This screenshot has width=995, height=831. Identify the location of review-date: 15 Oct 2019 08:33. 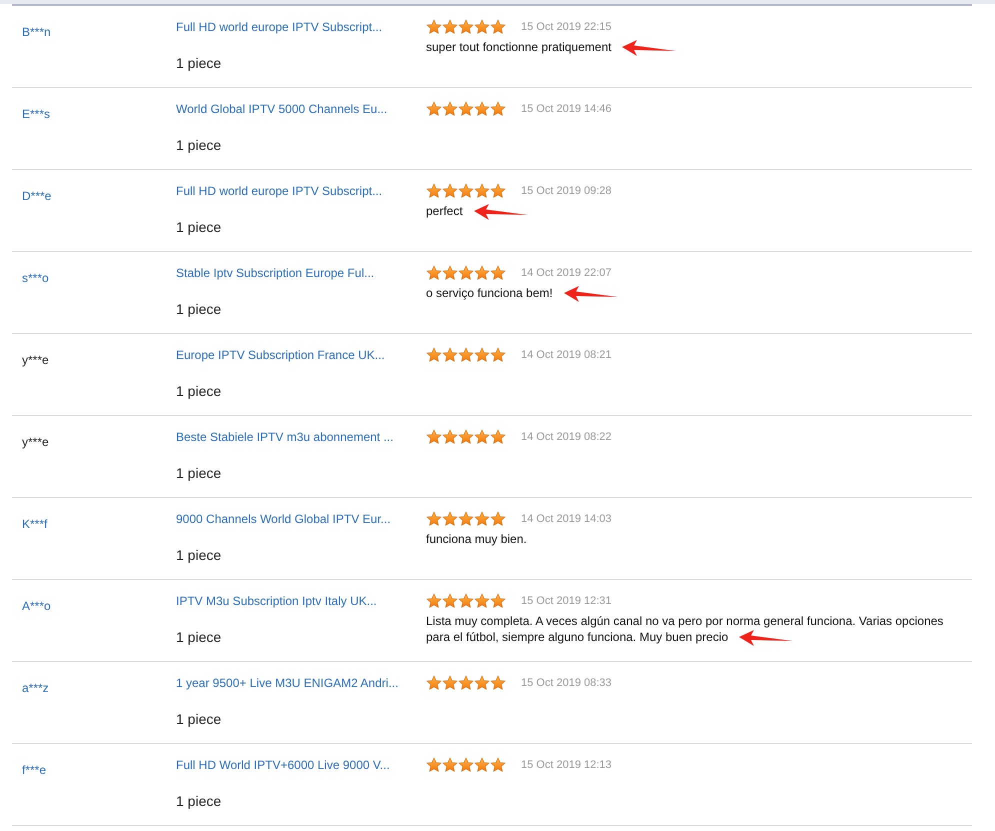
(566, 683).